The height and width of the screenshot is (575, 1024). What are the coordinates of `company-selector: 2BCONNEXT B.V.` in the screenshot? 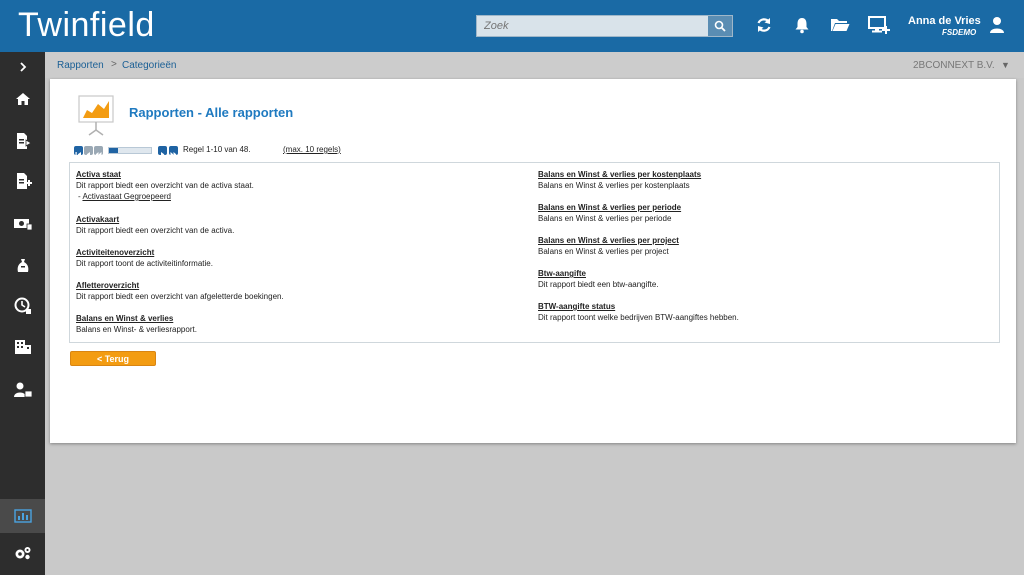 It's located at (954, 65).